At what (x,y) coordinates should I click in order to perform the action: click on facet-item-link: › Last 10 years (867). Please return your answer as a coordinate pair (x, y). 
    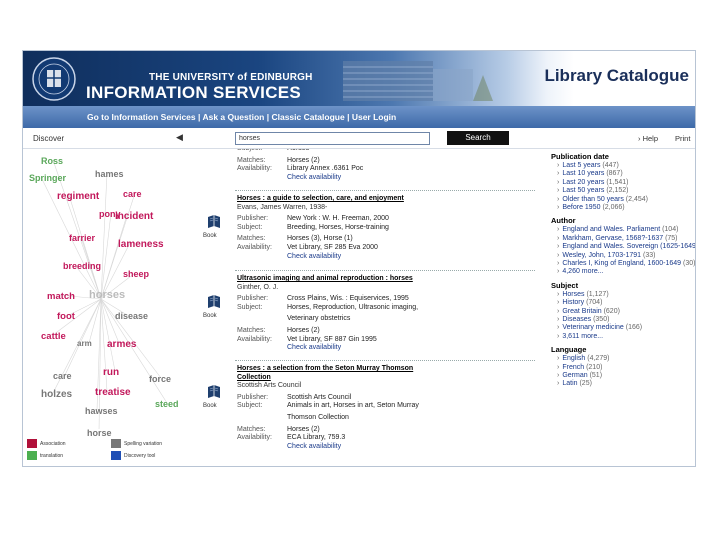
    Looking at the image, I should click on (590, 173).